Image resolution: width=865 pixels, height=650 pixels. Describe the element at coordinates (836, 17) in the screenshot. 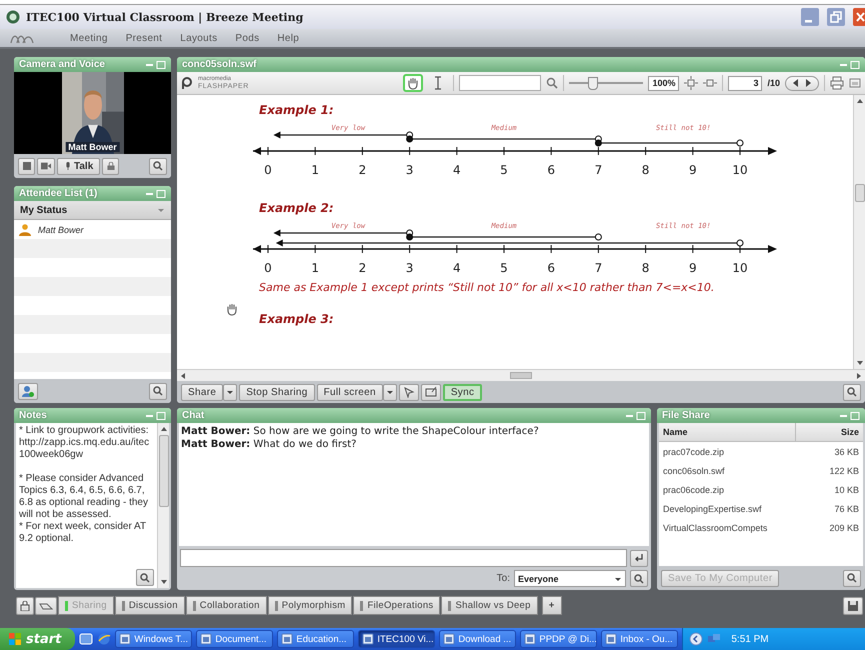

I see `restore-button` at that location.